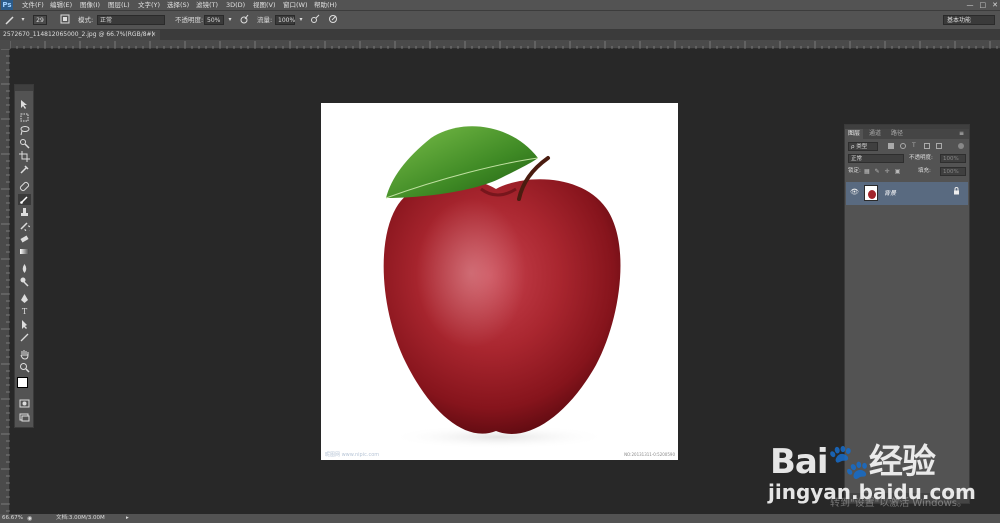  What do you see at coordinates (265, 20) in the screenshot?
I see `flow-label: 流量:` at bounding box center [265, 20].